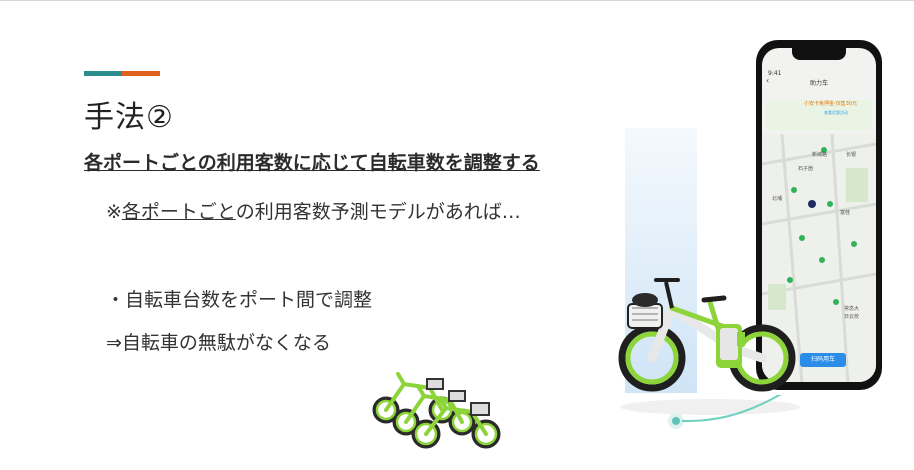 The width and height of the screenshot is (914, 470). I want to click on bike-group-illustration, so click(436, 410).